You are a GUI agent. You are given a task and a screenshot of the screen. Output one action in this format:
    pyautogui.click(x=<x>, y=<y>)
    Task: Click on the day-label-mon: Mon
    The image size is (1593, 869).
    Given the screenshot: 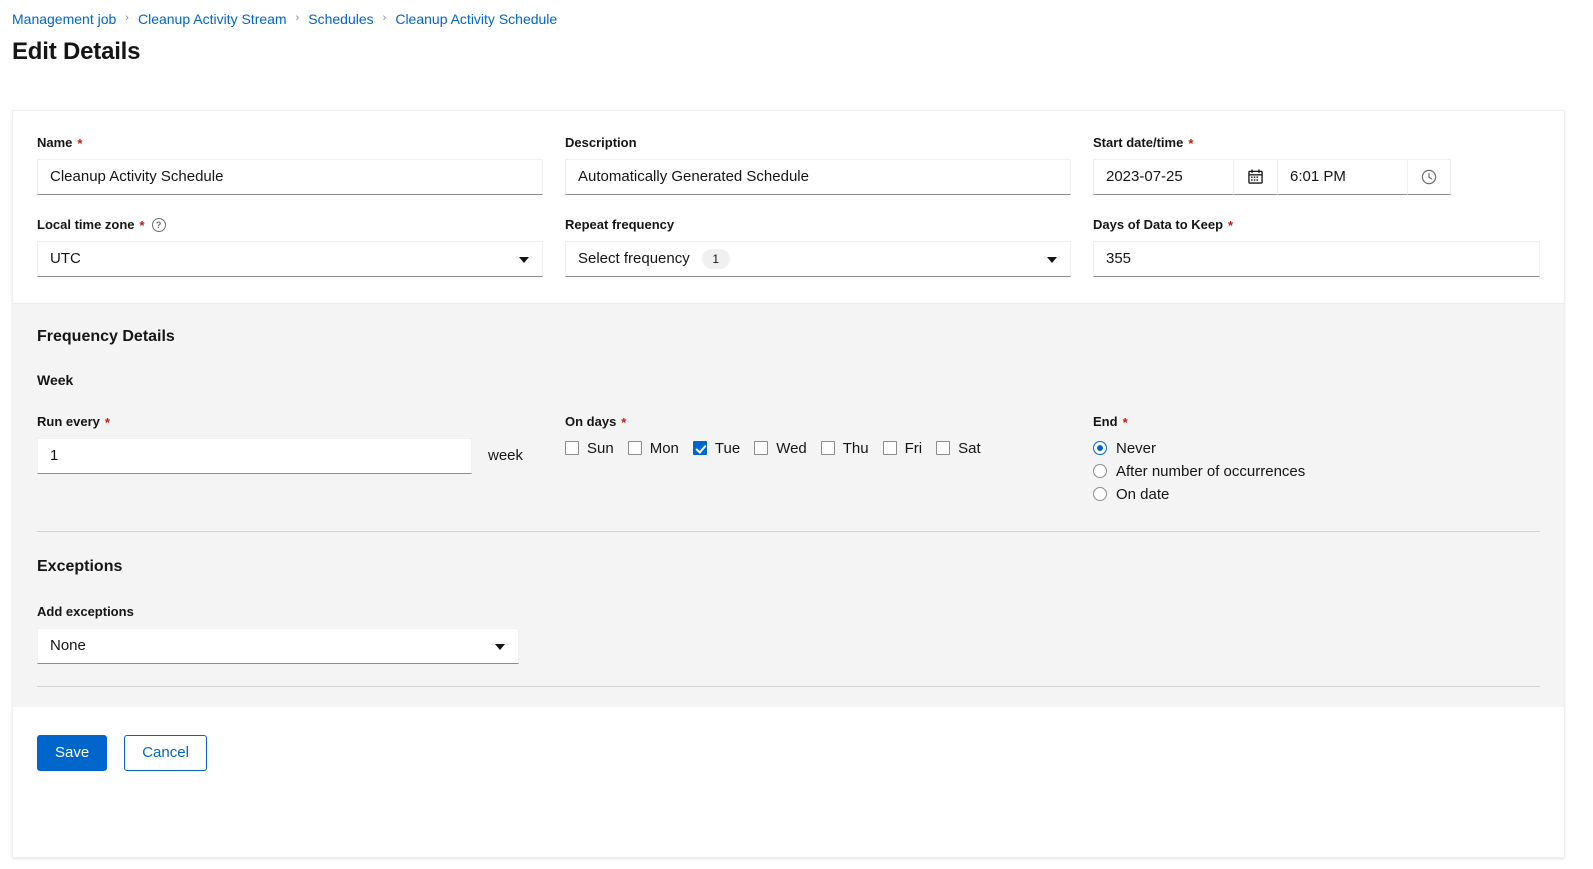 What is the action you would take?
    pyautogui.click(x=664, y=448)
    